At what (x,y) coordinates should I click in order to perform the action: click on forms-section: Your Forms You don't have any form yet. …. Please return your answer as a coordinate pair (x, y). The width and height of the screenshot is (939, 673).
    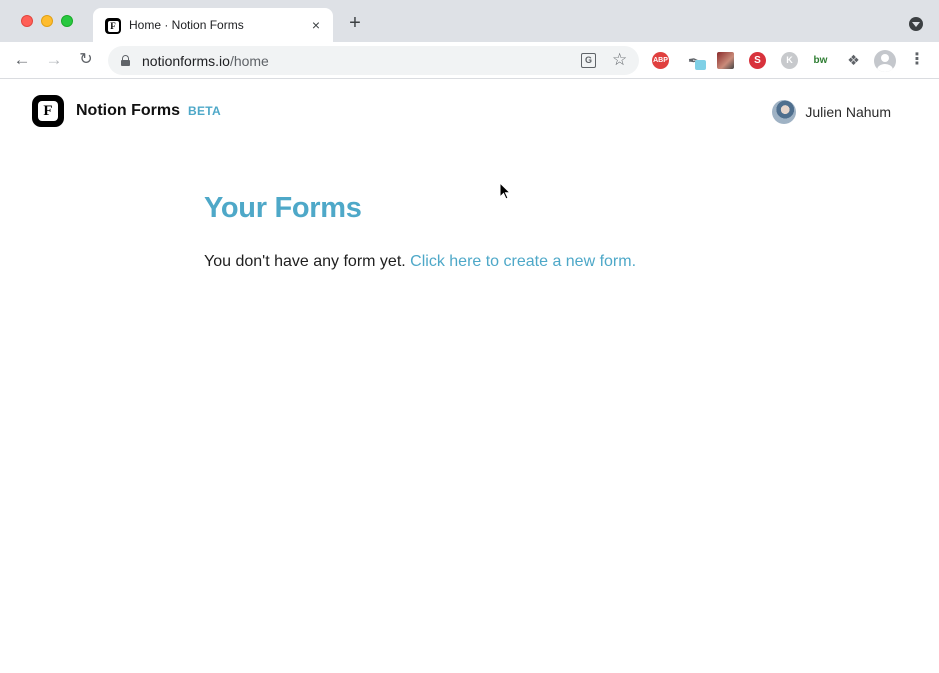
    Looking at the image, I should click on (420, 231).